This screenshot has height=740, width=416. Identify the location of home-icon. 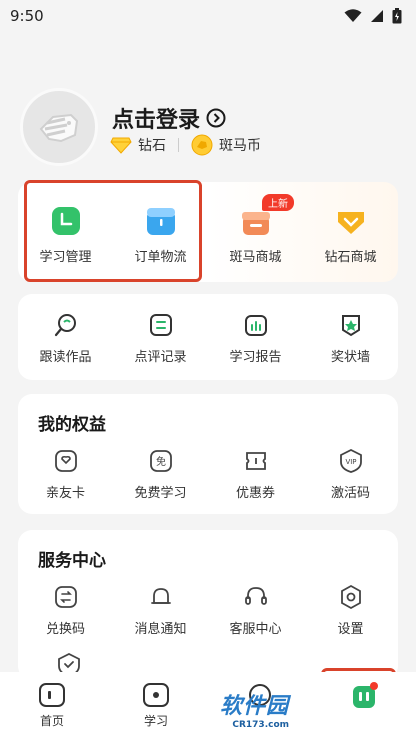
(52, 695).